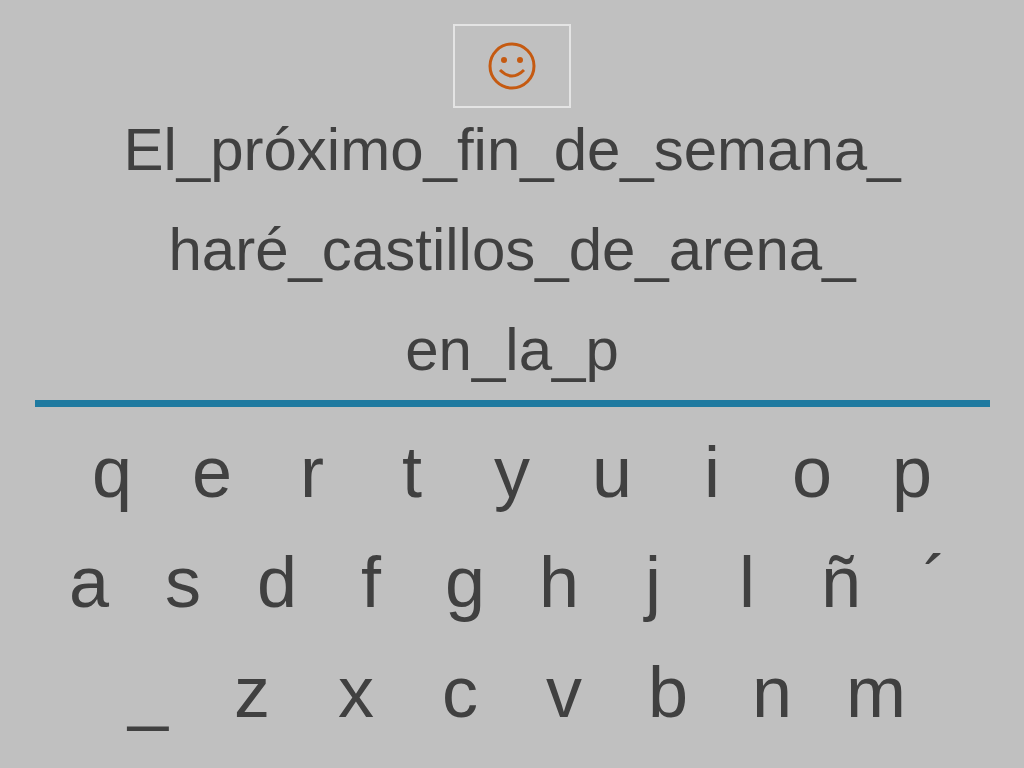 This screenshot has width=1024, height=768. Describe the element at coordinates (252, 692) in the screenshot. I see `letter-key: z` at that location.